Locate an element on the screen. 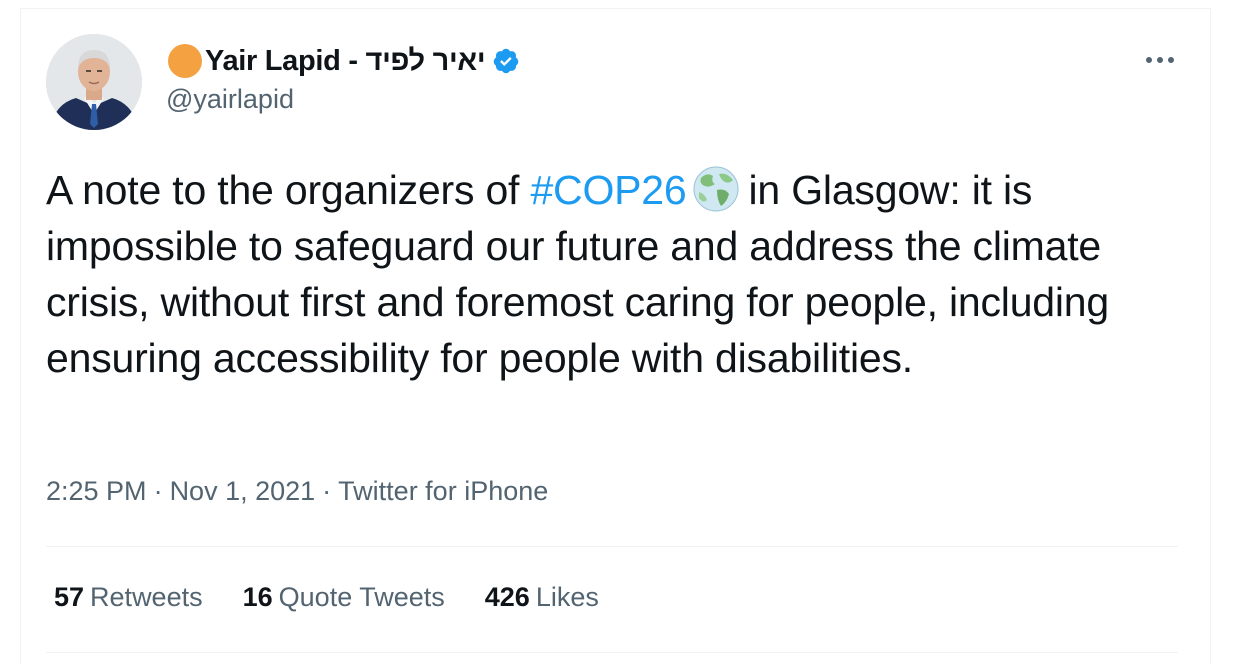 The height and width of the screenshot is (664, 1242). likes-stat: 426 Likes is located at coordinates (542, 597).